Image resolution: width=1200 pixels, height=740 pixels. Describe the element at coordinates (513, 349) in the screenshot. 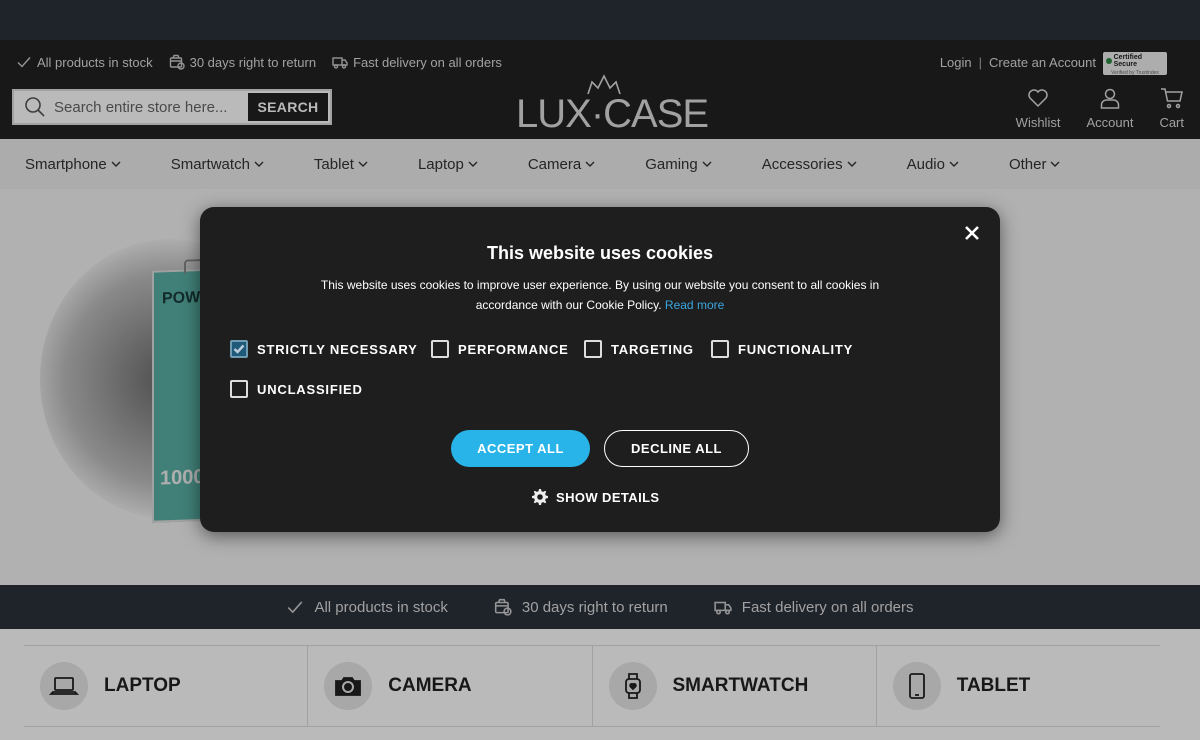

I see `option-label: PERFORMANCE` at that location.